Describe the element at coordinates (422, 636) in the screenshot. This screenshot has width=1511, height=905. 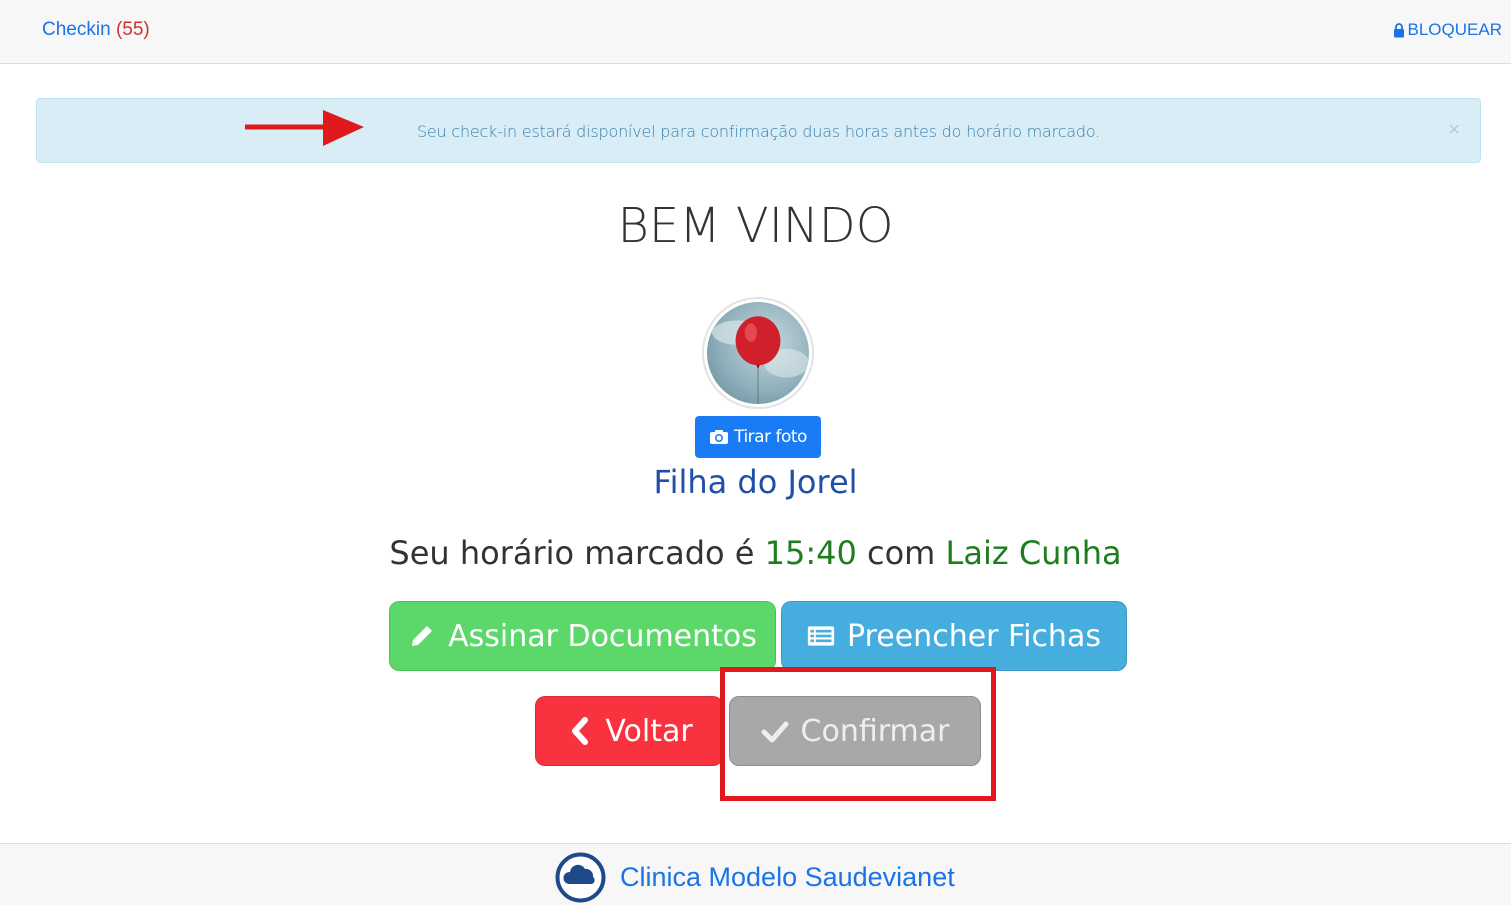
I see `pencil-icon` at that location.